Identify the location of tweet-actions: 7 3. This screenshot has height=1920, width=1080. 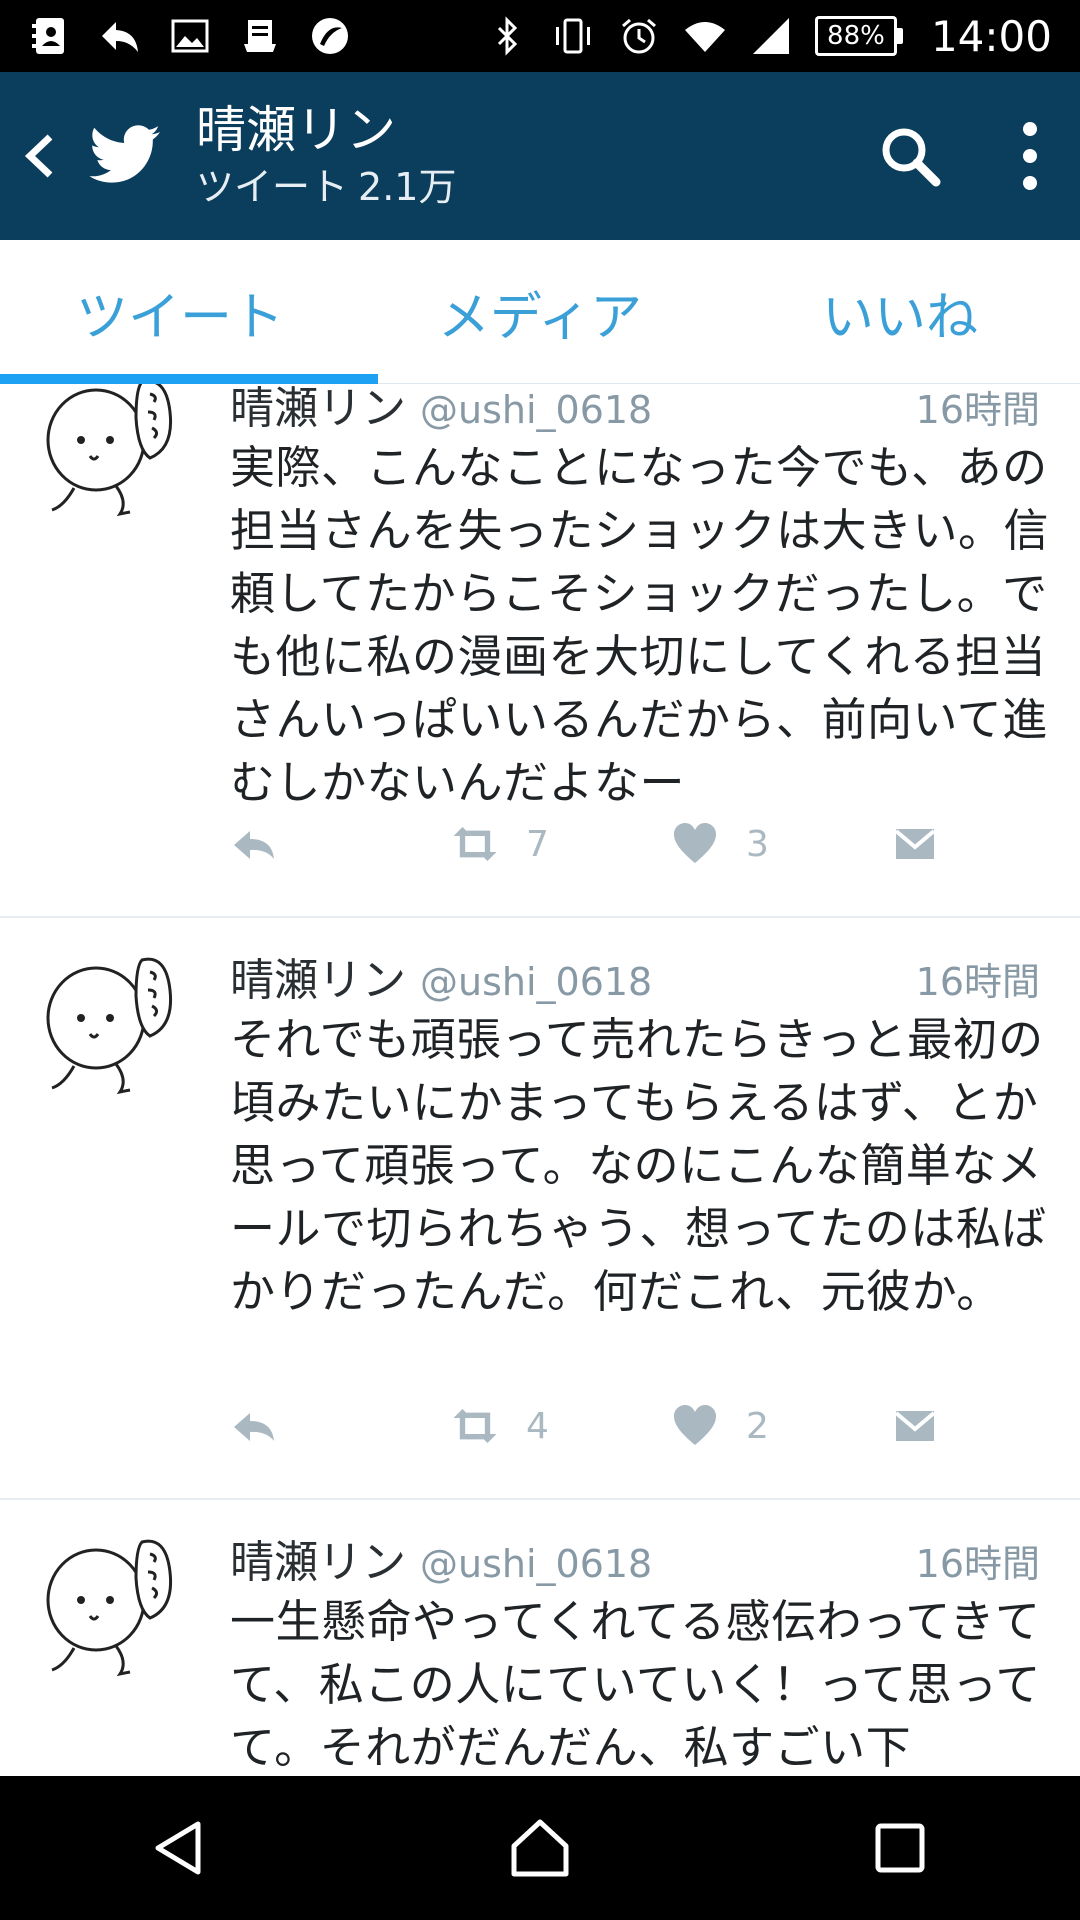
(635, 844).